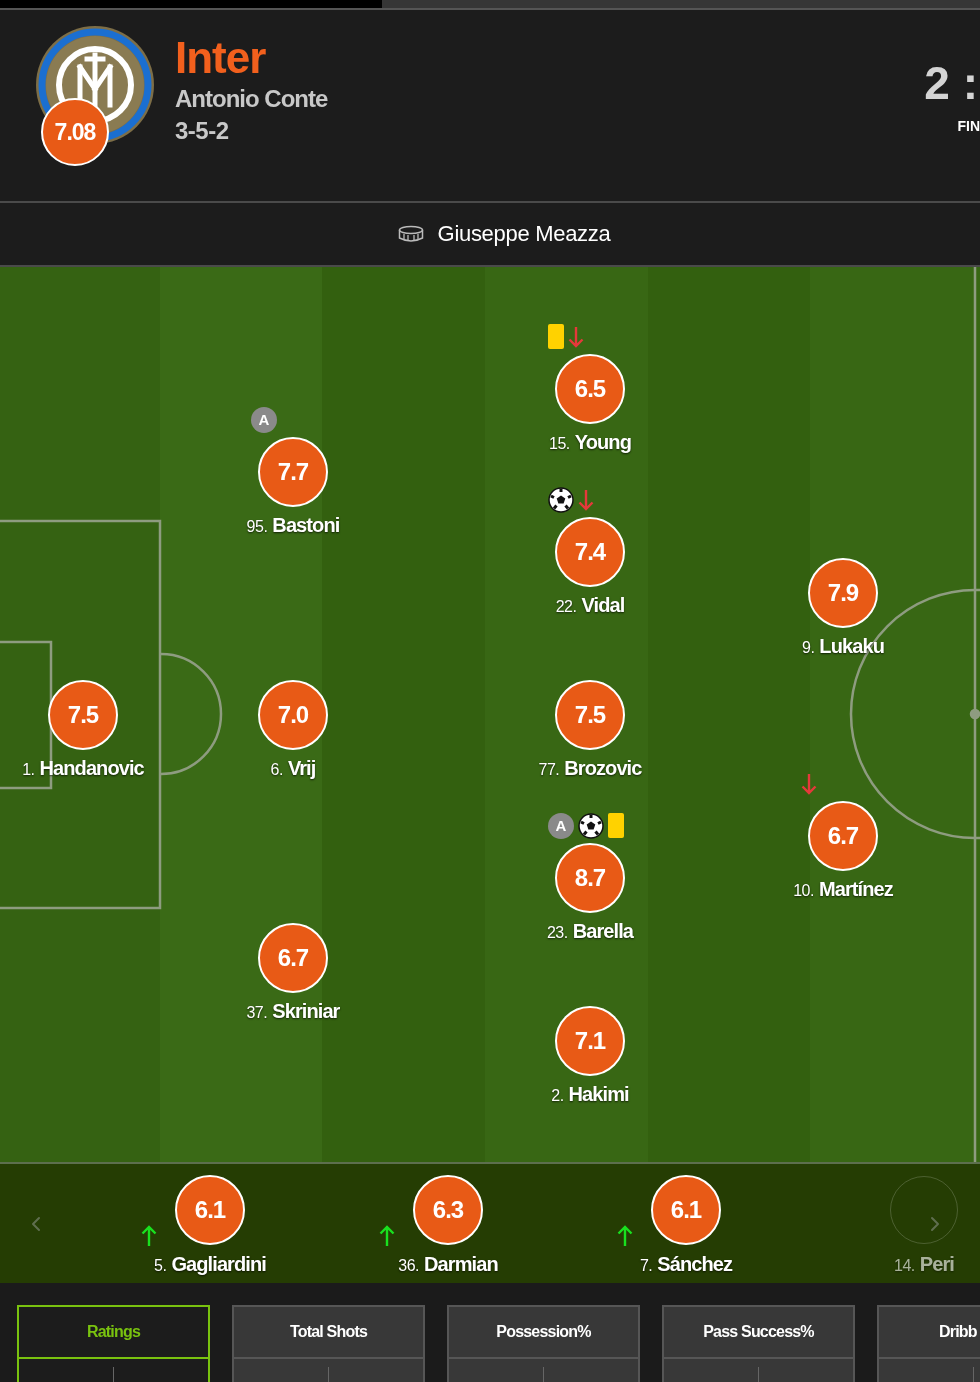 This screenshot has height=1382, width=980. I want to click on player-name: Bastoni, so click(306, 525).